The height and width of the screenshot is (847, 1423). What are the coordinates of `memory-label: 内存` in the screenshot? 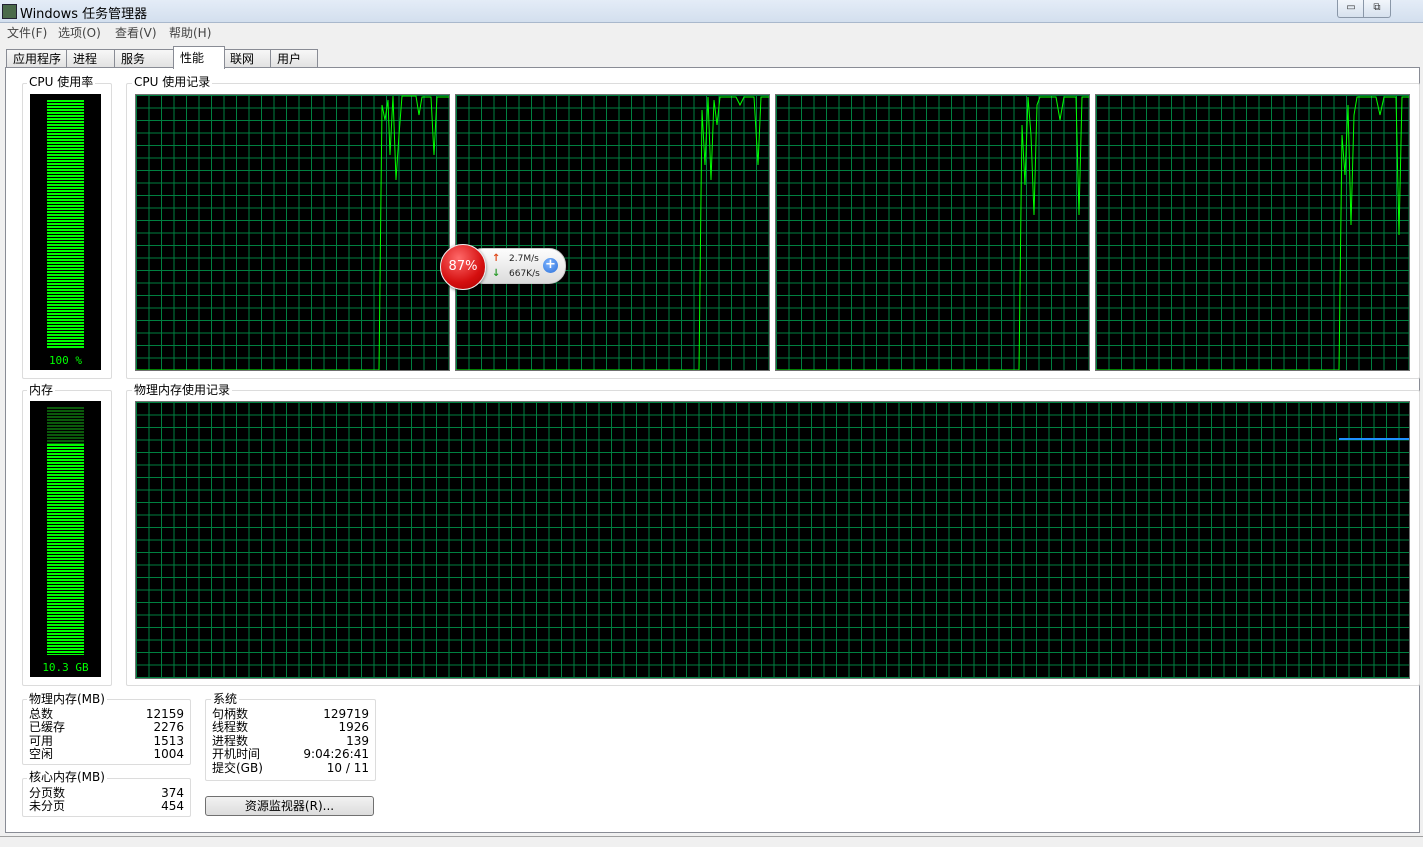 It's located at (41, 390).